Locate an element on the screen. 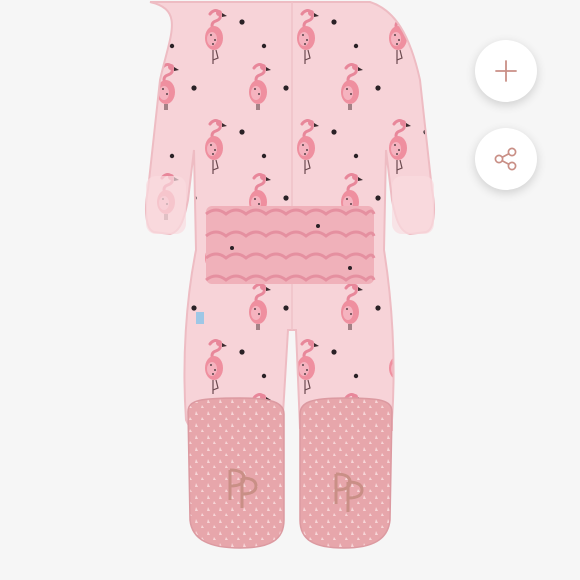 The width and height of the screenshot is (580, 580). share-button is located at coordinates (506, 159).